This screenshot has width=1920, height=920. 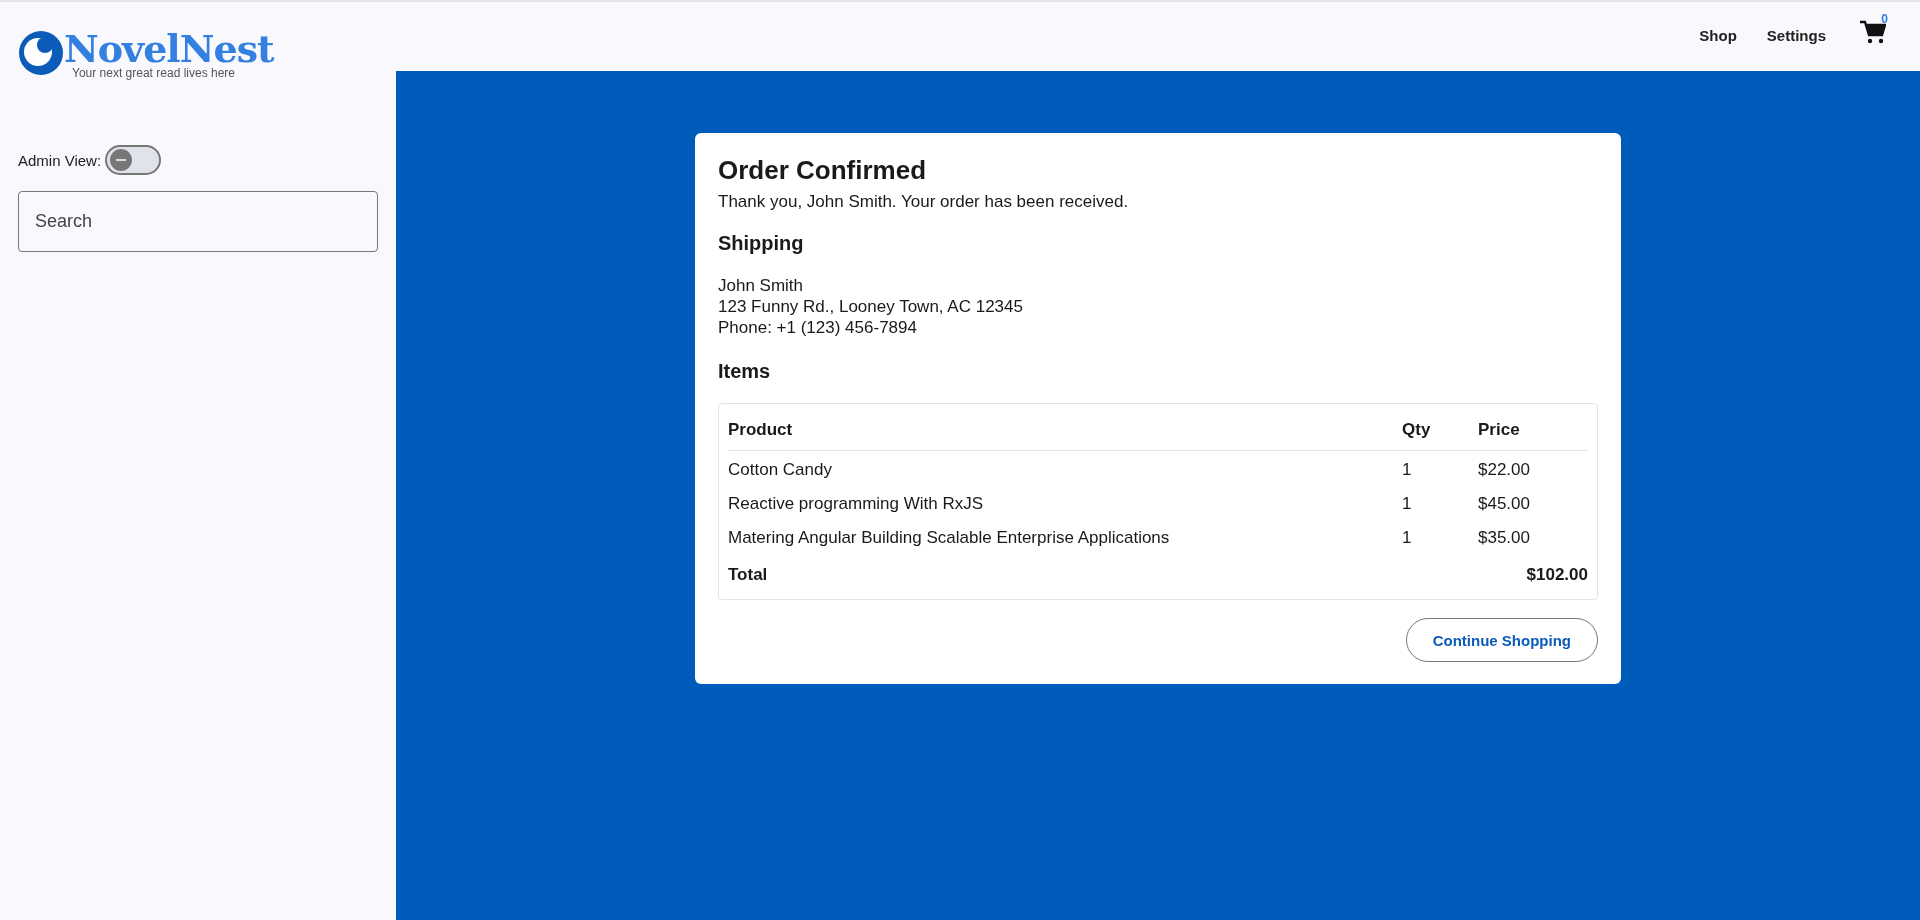 What do you see at coordinates (169, 49) in the screenshot?
I see `logo-title: NovelNest` at bounding box center [169, 49].